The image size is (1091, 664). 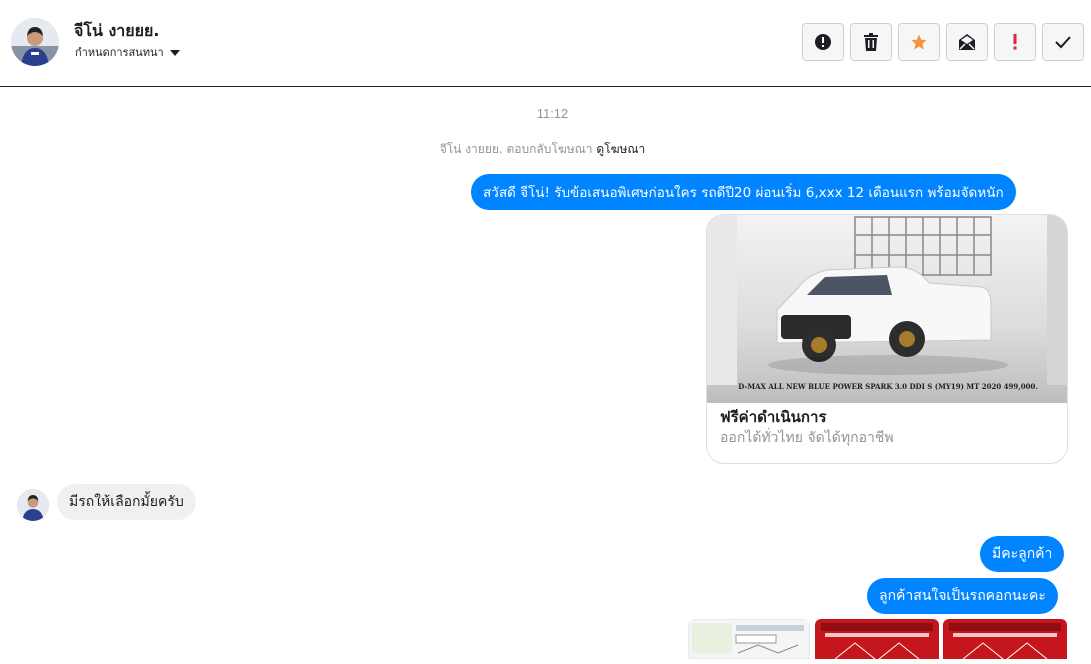 I want to click on caret-down-icon, so click(x=174, y=52).